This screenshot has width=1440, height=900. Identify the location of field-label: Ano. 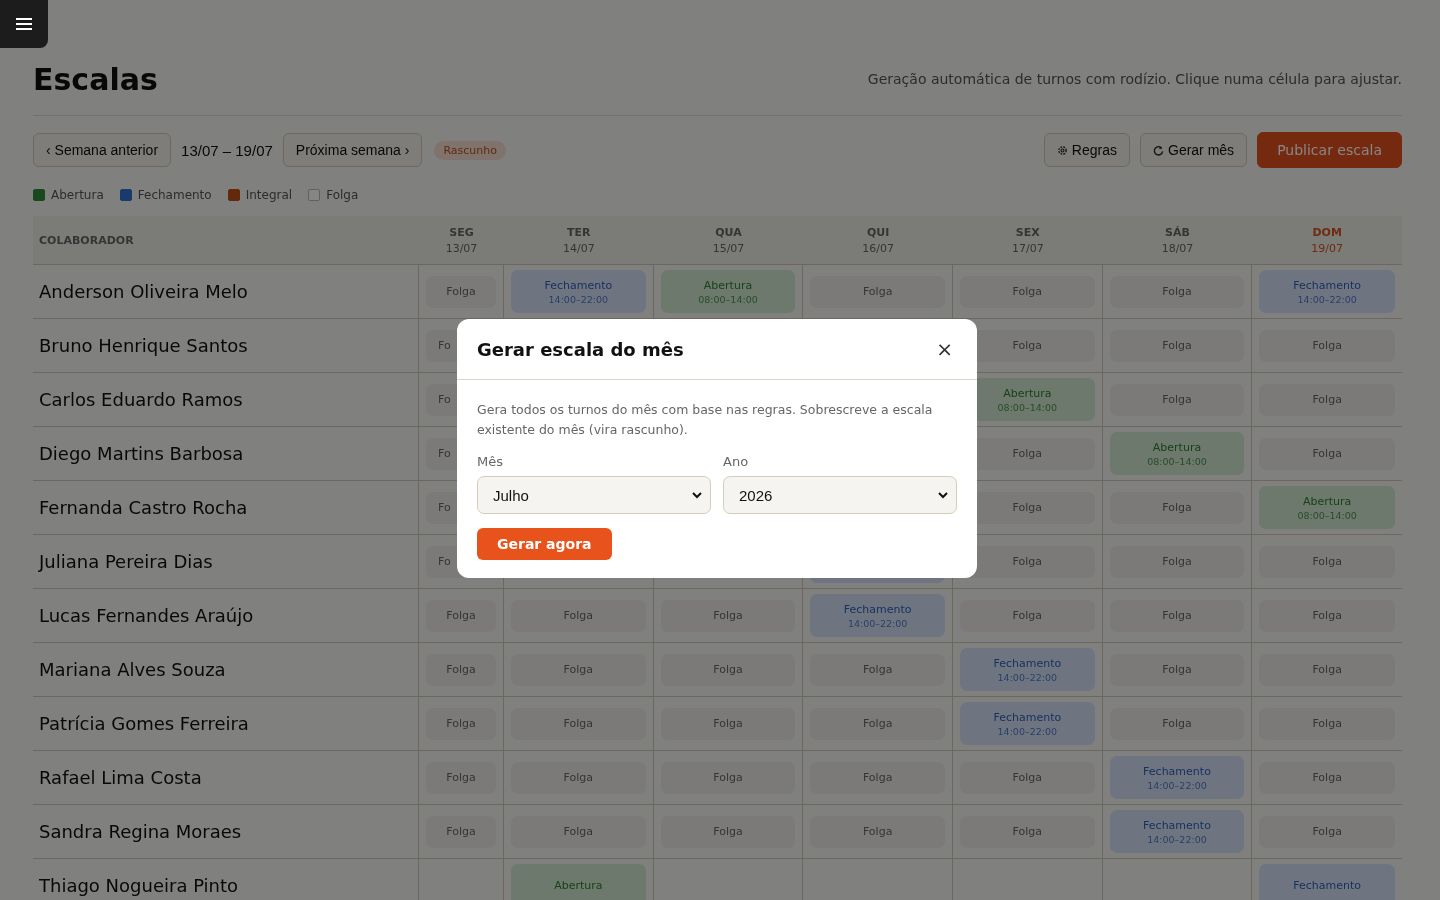
(736, 461).